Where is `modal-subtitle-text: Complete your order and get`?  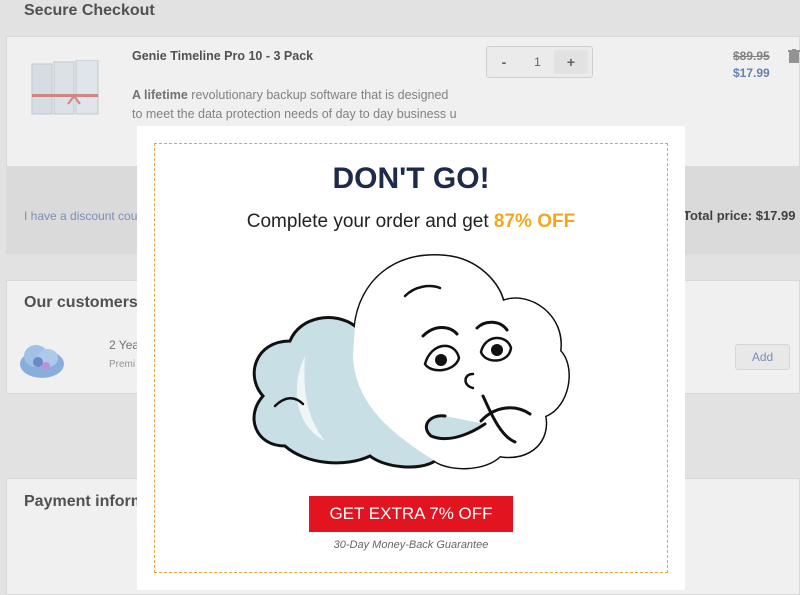 modal-subtitle-text: Complete your order and get is located at coordinates (370, 221).